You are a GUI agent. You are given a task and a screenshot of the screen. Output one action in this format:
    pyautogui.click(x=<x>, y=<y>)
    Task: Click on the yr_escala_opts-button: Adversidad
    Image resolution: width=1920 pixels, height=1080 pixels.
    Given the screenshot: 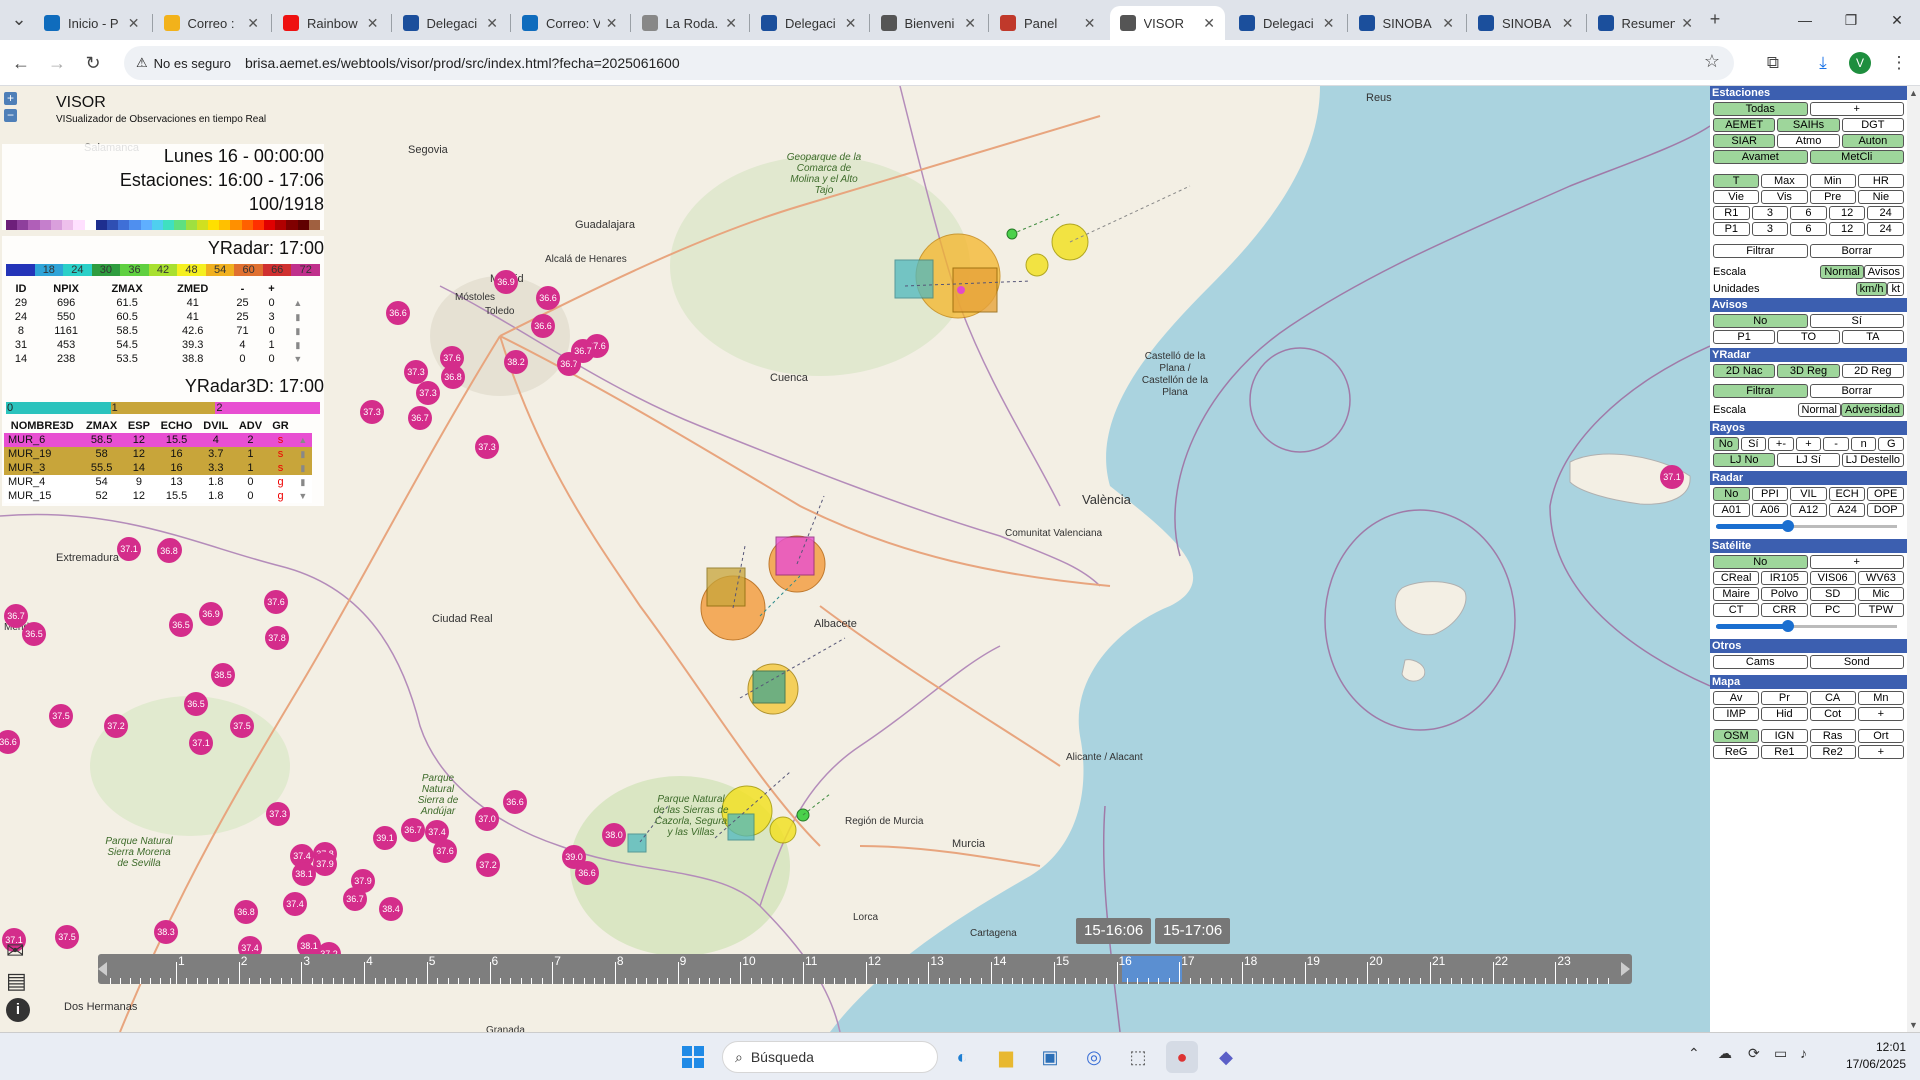 What is the action you would take?
    pyautogui.click(x=1872, y=409)
    